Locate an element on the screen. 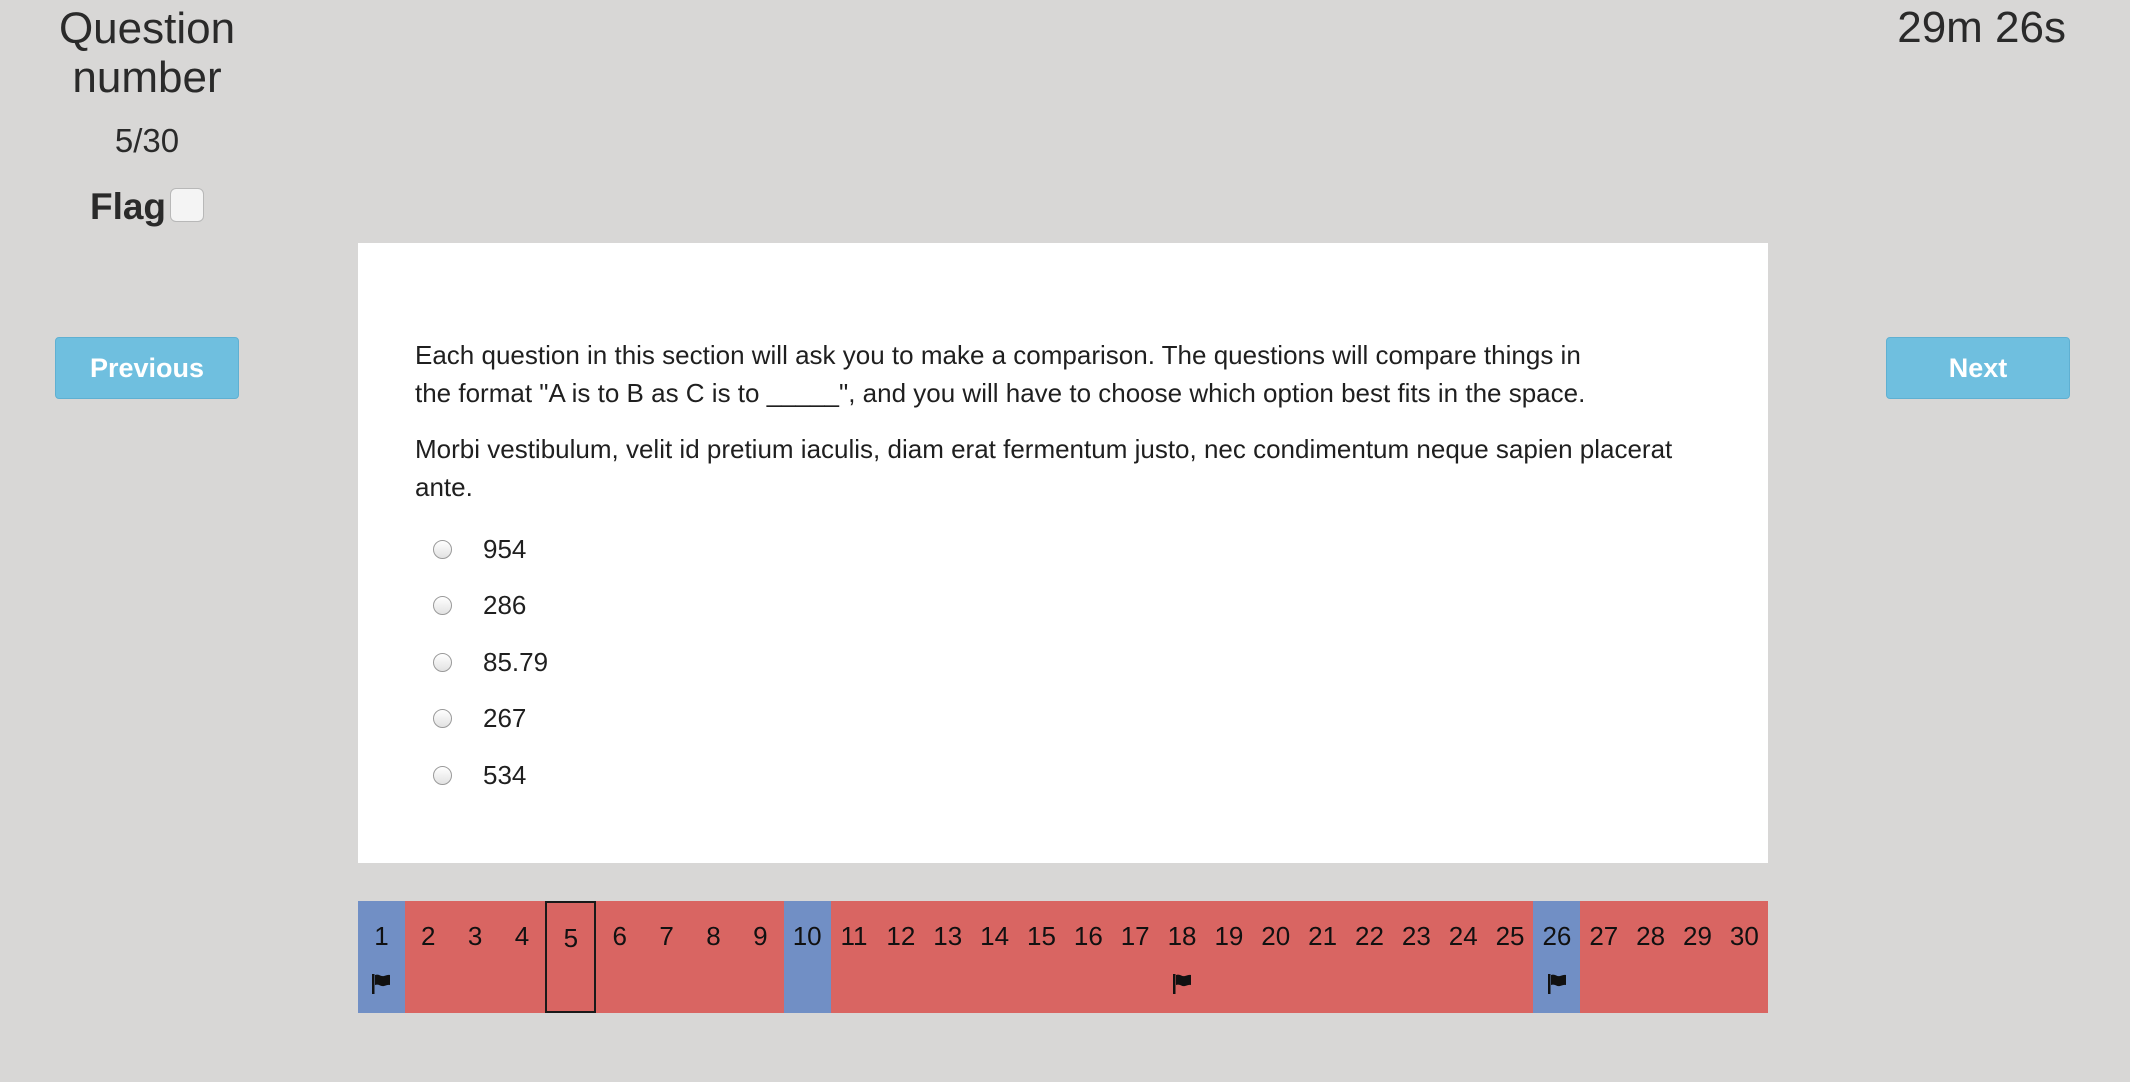 Image resolution: width=2130 pixels, height=1082 pixels. question-nav-item: 12 is located at coordinates (901, 957).